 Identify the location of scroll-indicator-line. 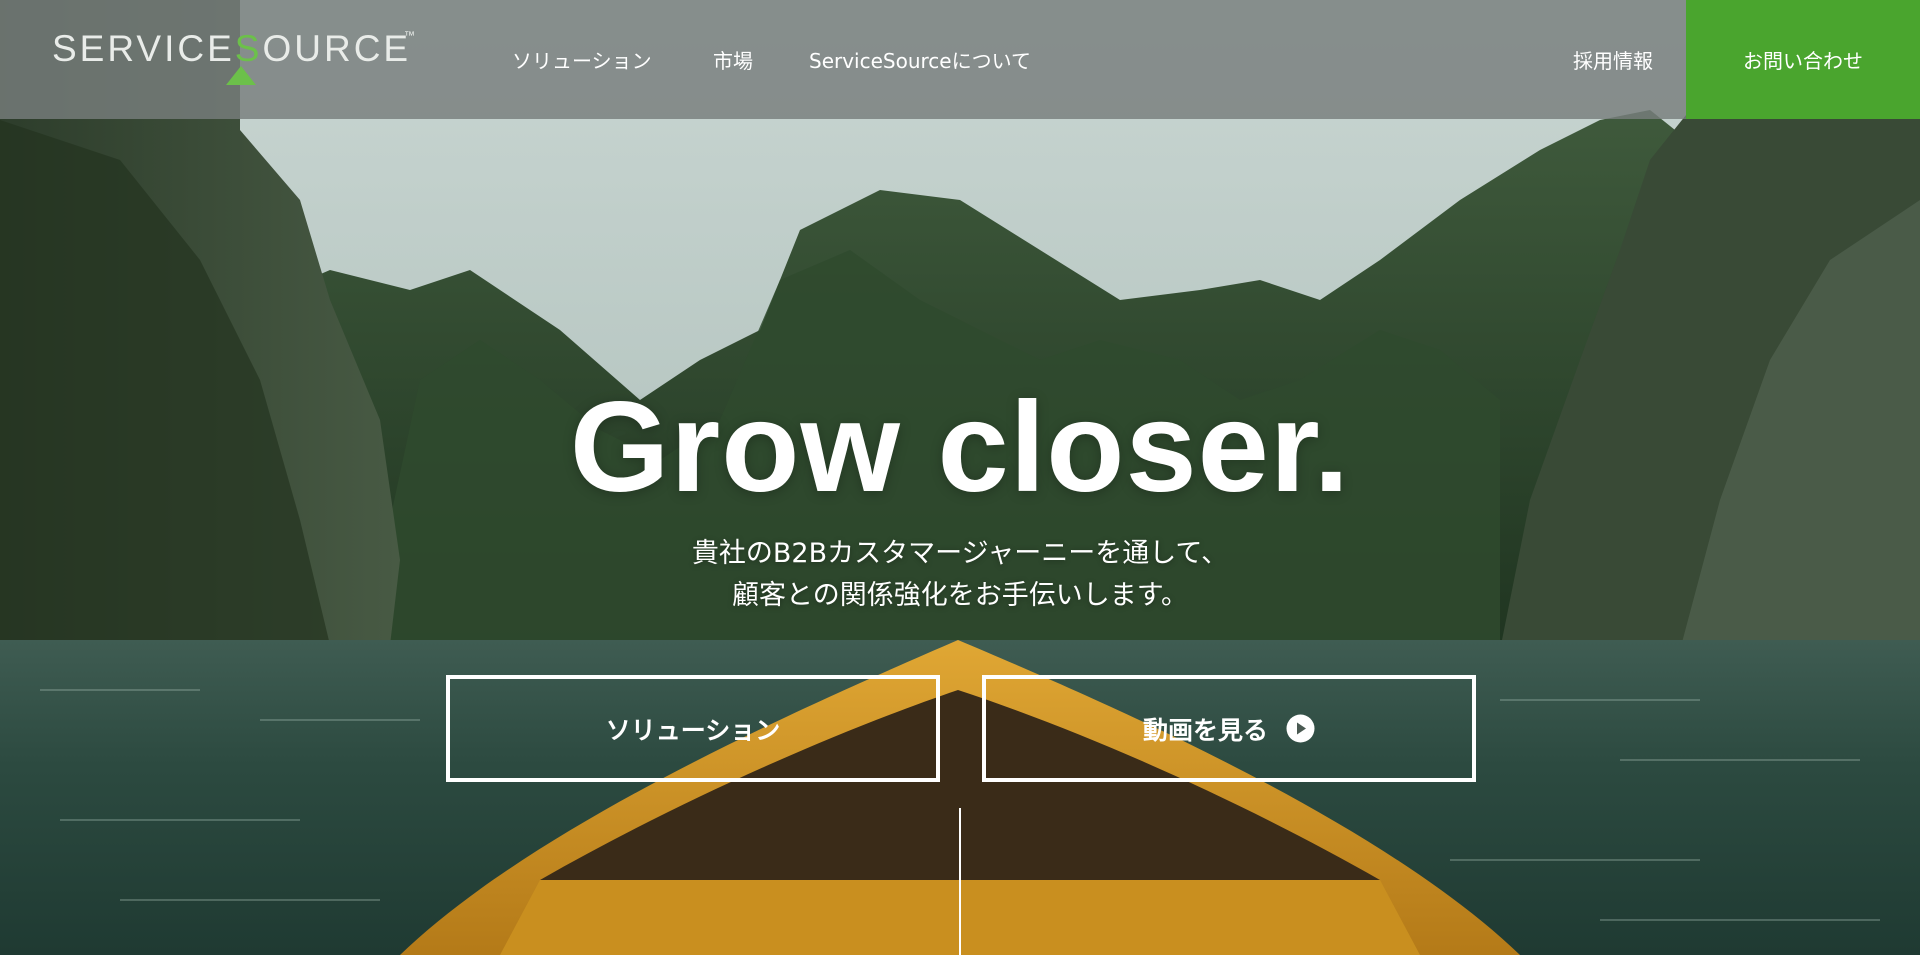
(960, 881).